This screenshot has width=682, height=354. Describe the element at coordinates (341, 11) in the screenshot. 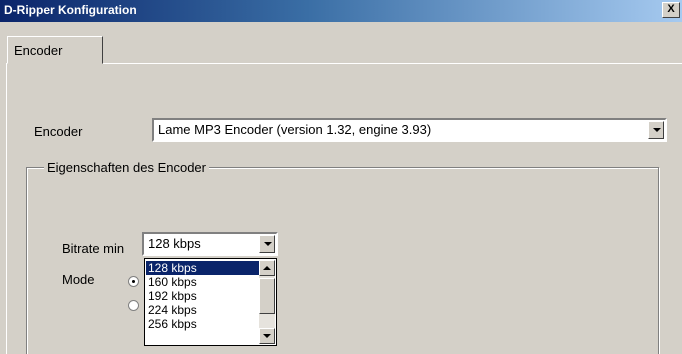

I see `title-bar: D-Ripper Konfiguration X` at that location.